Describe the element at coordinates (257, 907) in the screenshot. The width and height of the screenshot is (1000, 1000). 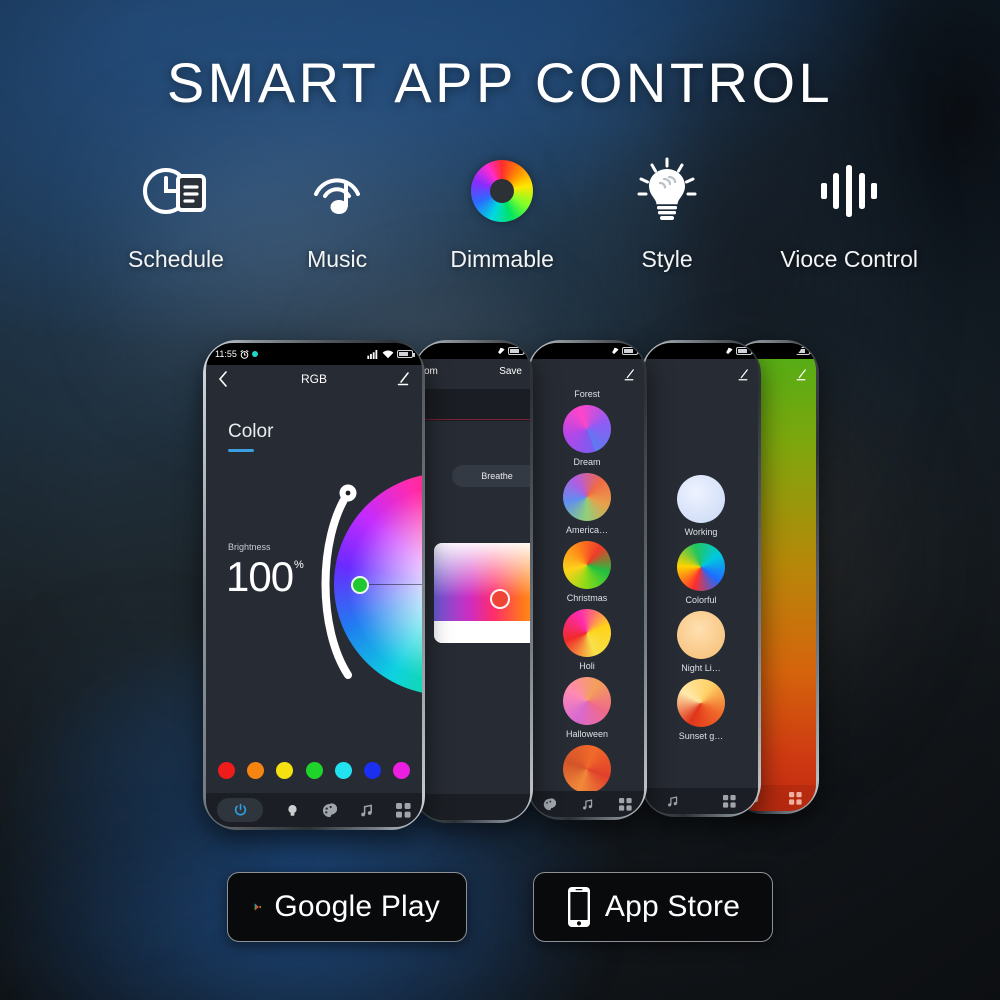
I see `google-play-icon` at that location.